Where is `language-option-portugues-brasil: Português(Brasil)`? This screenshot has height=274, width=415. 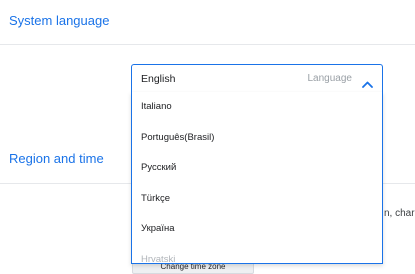 language-option-portugues-brasil: Português(Brasil) is located at coordinates (257, 138).